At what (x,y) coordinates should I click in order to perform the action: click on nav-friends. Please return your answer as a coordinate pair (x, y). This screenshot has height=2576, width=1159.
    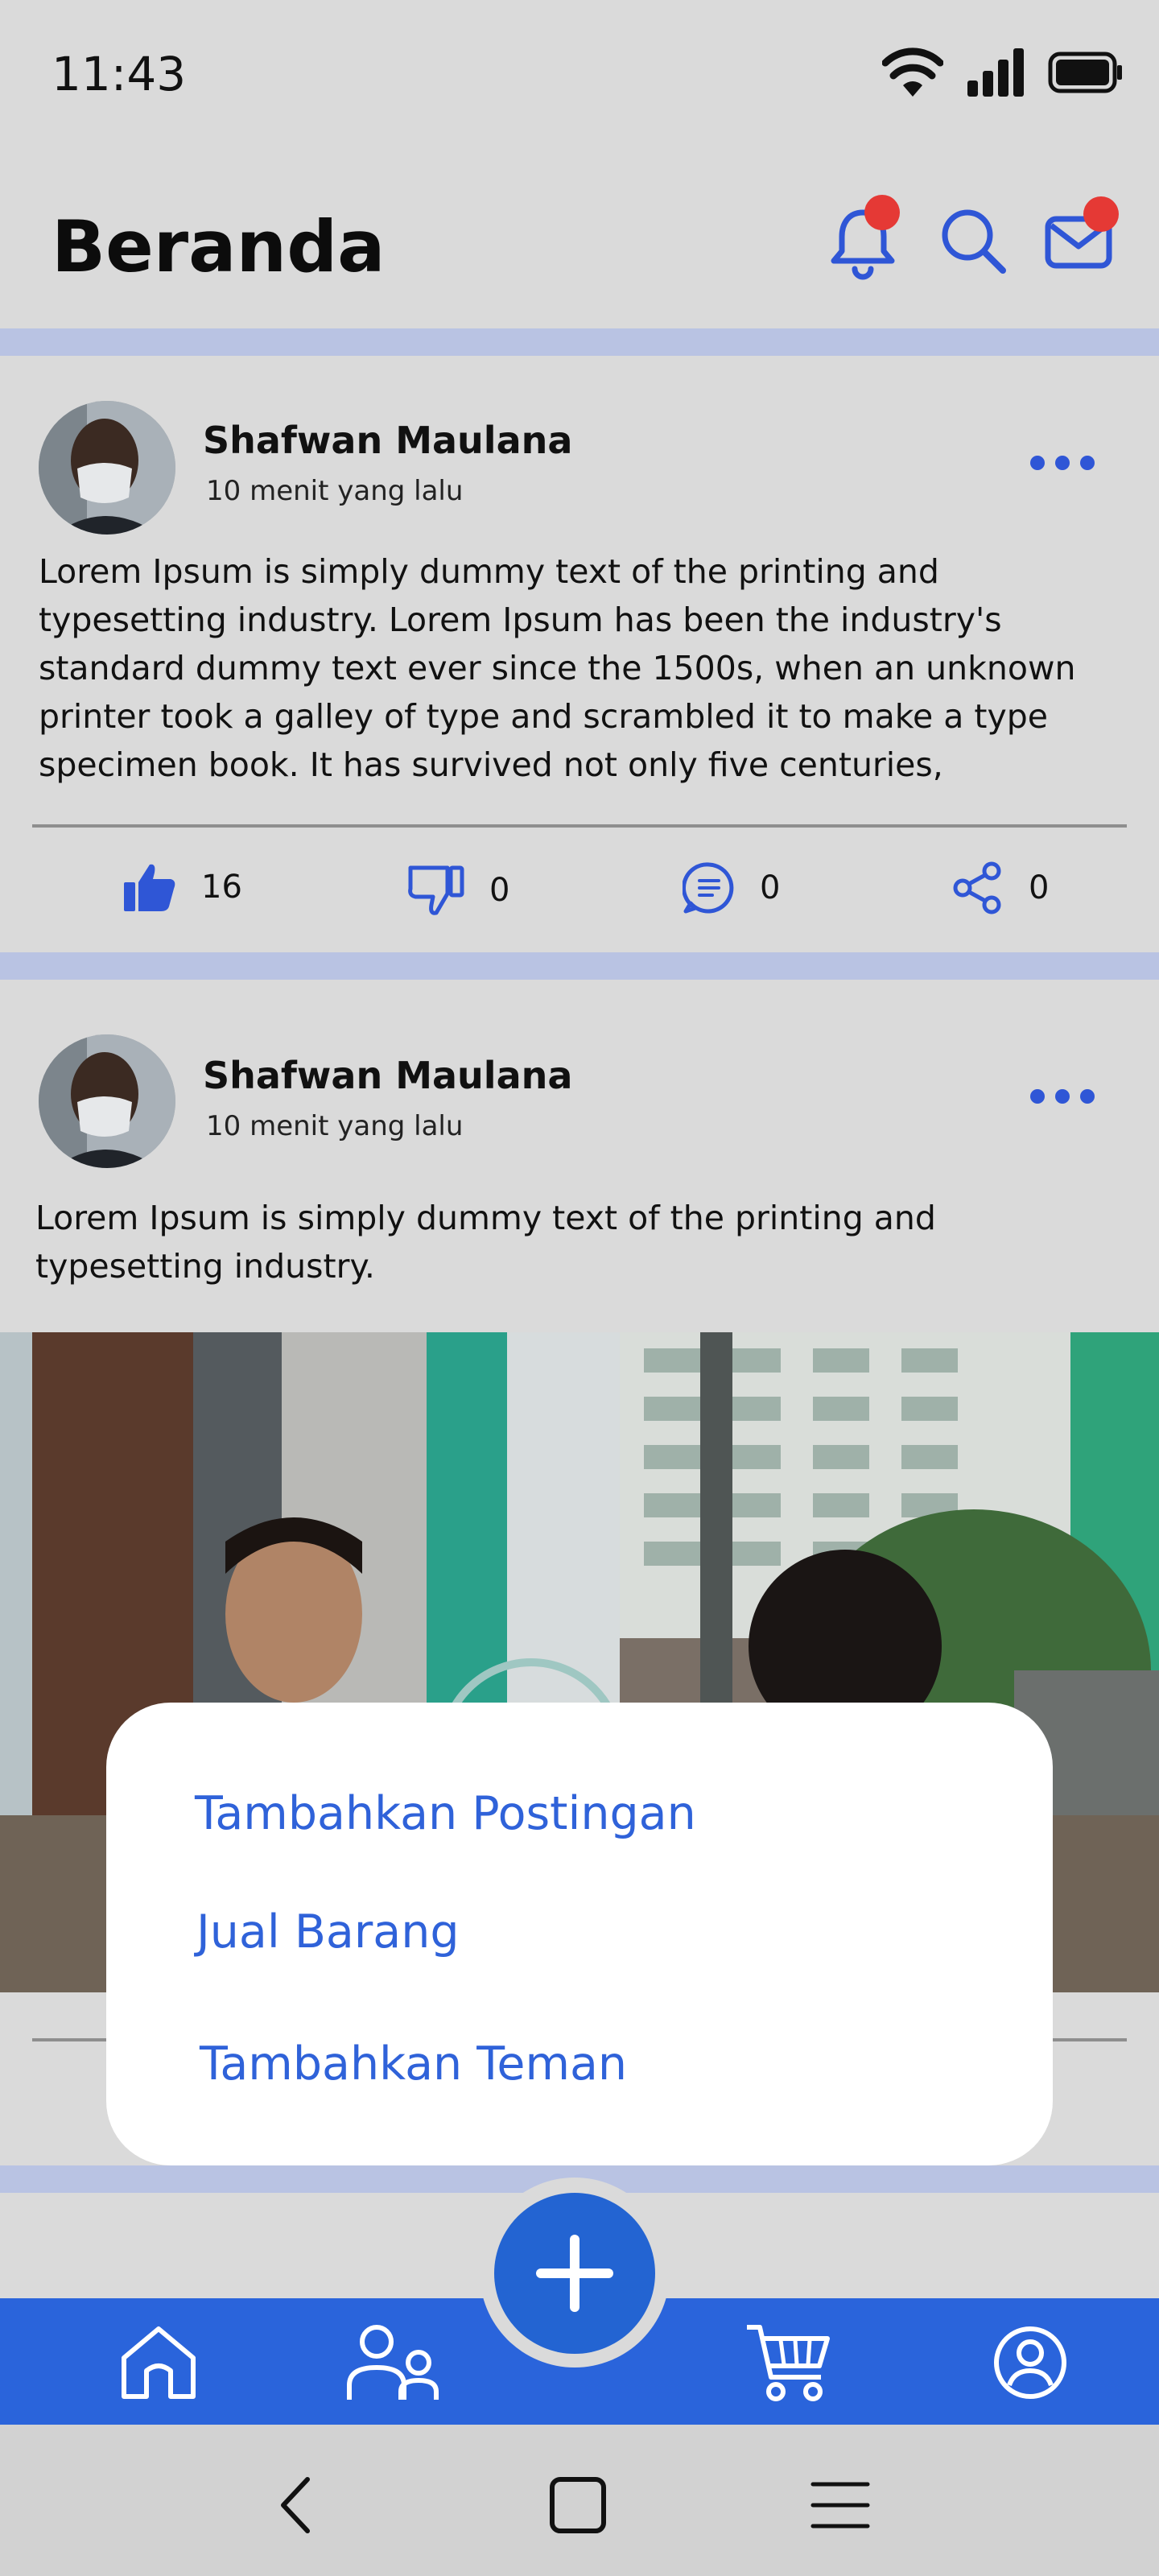
    Looking at the image, I should click on (391, 2362).